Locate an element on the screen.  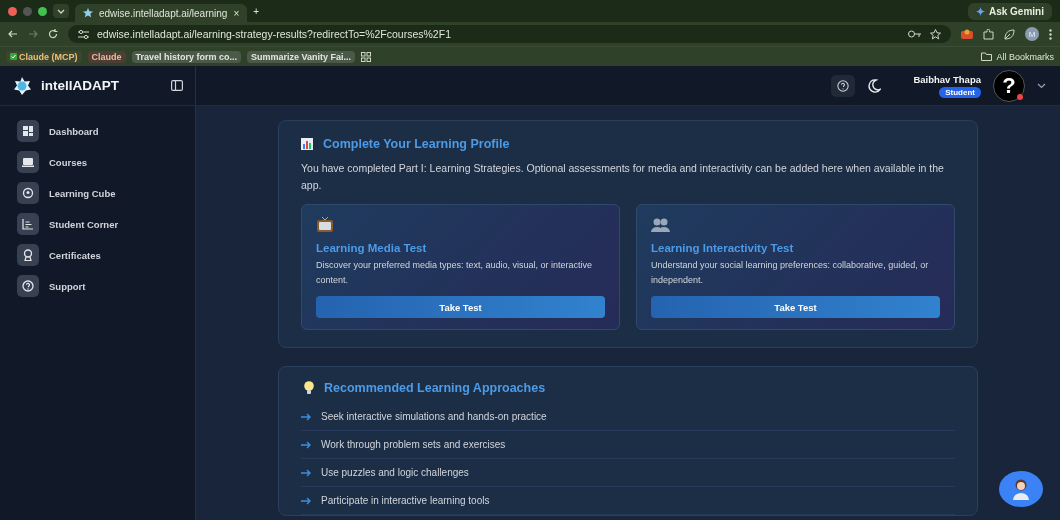
assistant-button is located at coordinates (1021, 489).